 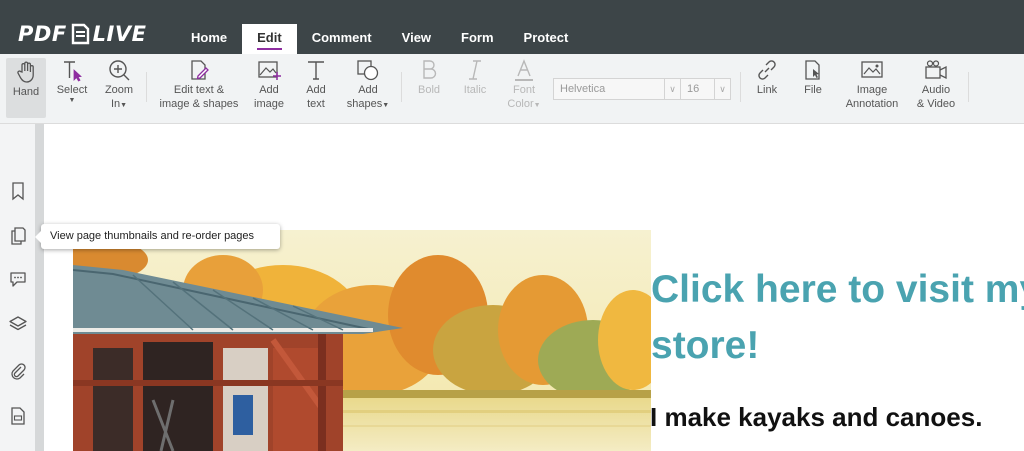 I want to click on file-button: File, so click(x=813, y=77).